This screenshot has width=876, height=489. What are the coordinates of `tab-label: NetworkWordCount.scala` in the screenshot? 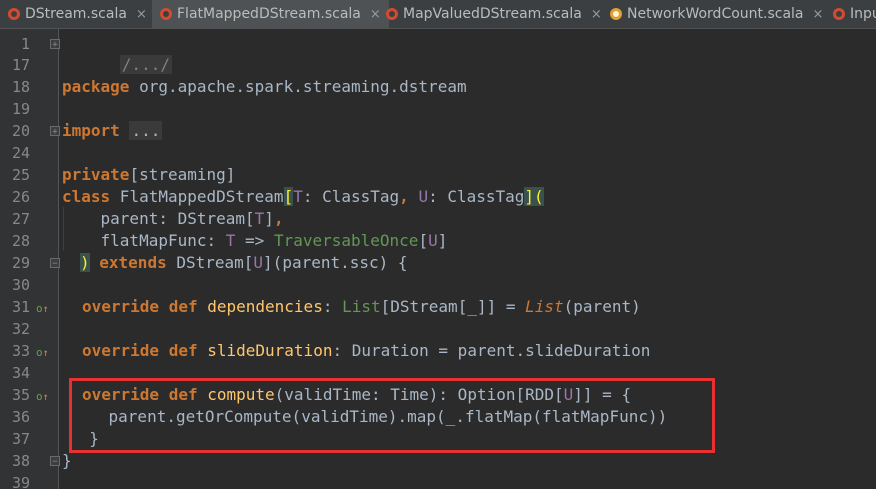 It's located at (715, 14).